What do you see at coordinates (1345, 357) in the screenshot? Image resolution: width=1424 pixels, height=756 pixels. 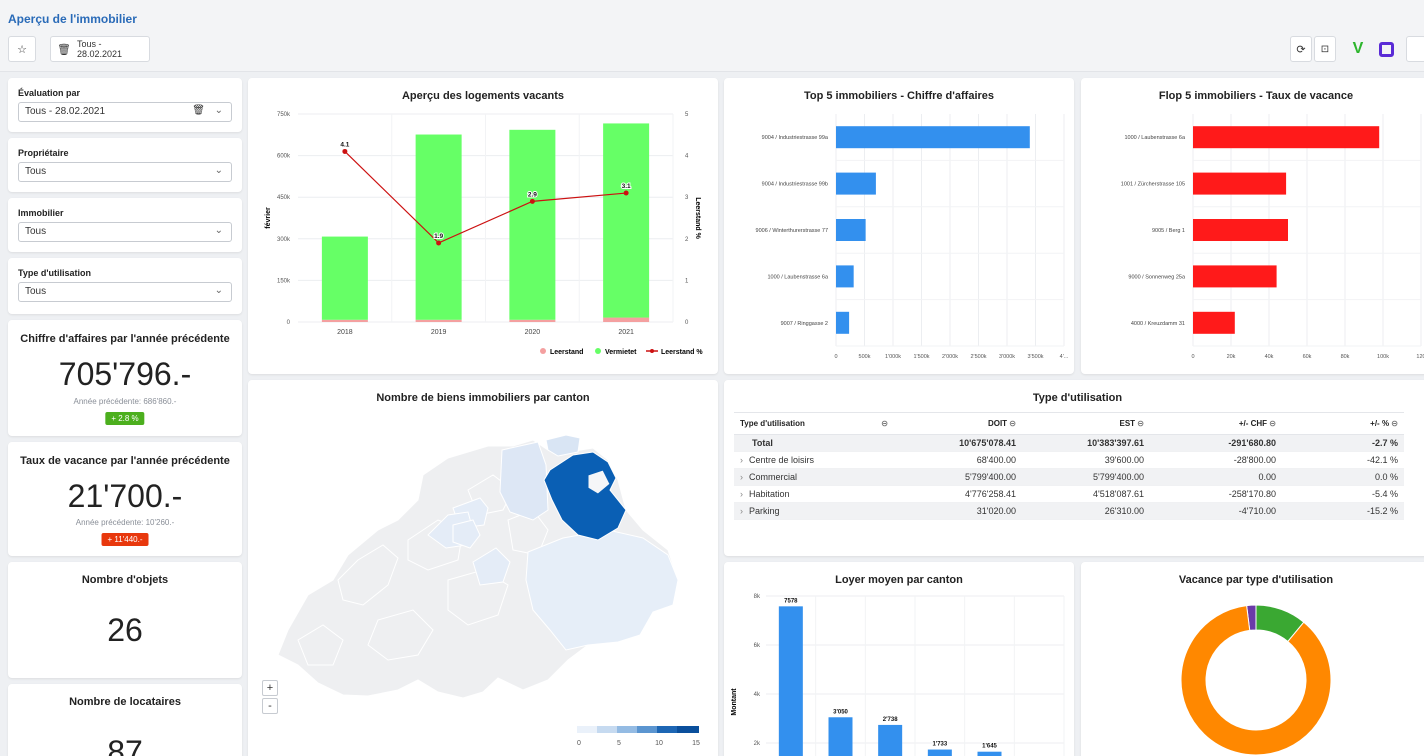 I see `x-tick-label: 80k` at bounding box center [1345, 357].